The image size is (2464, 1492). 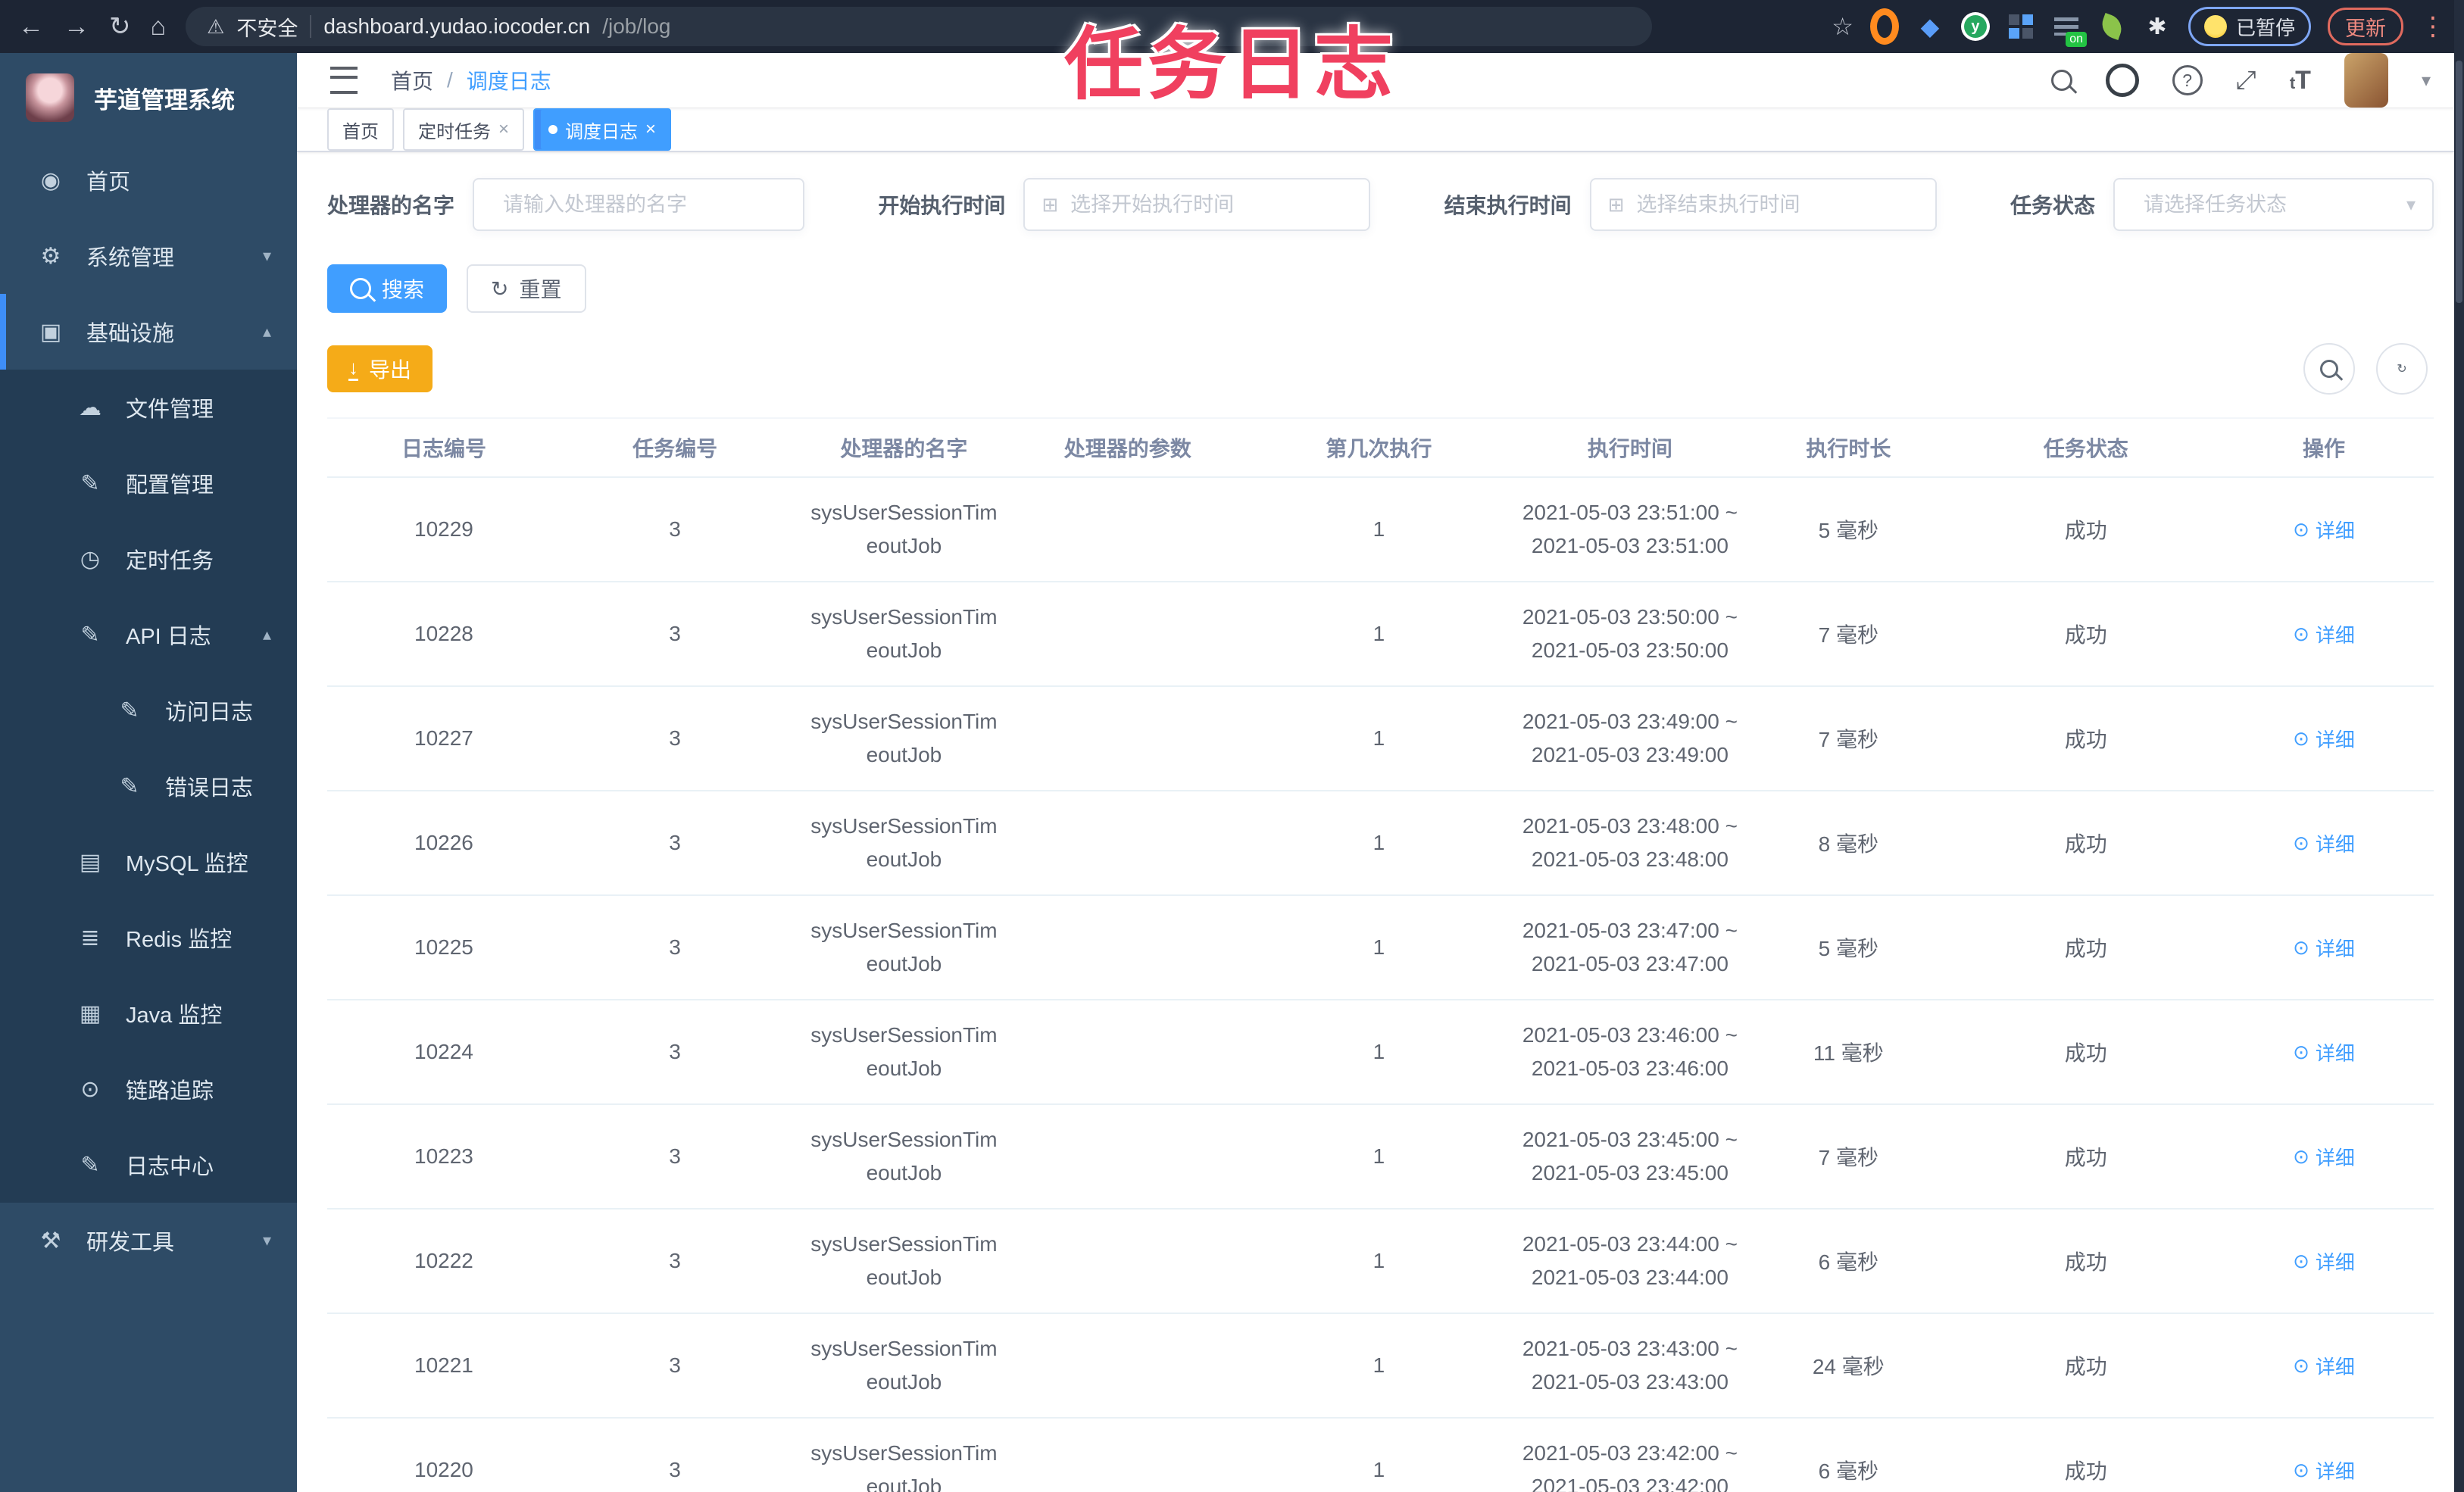 I want to click on sidebar-item: ✎ 配置管理, so click(x=148, y=483).